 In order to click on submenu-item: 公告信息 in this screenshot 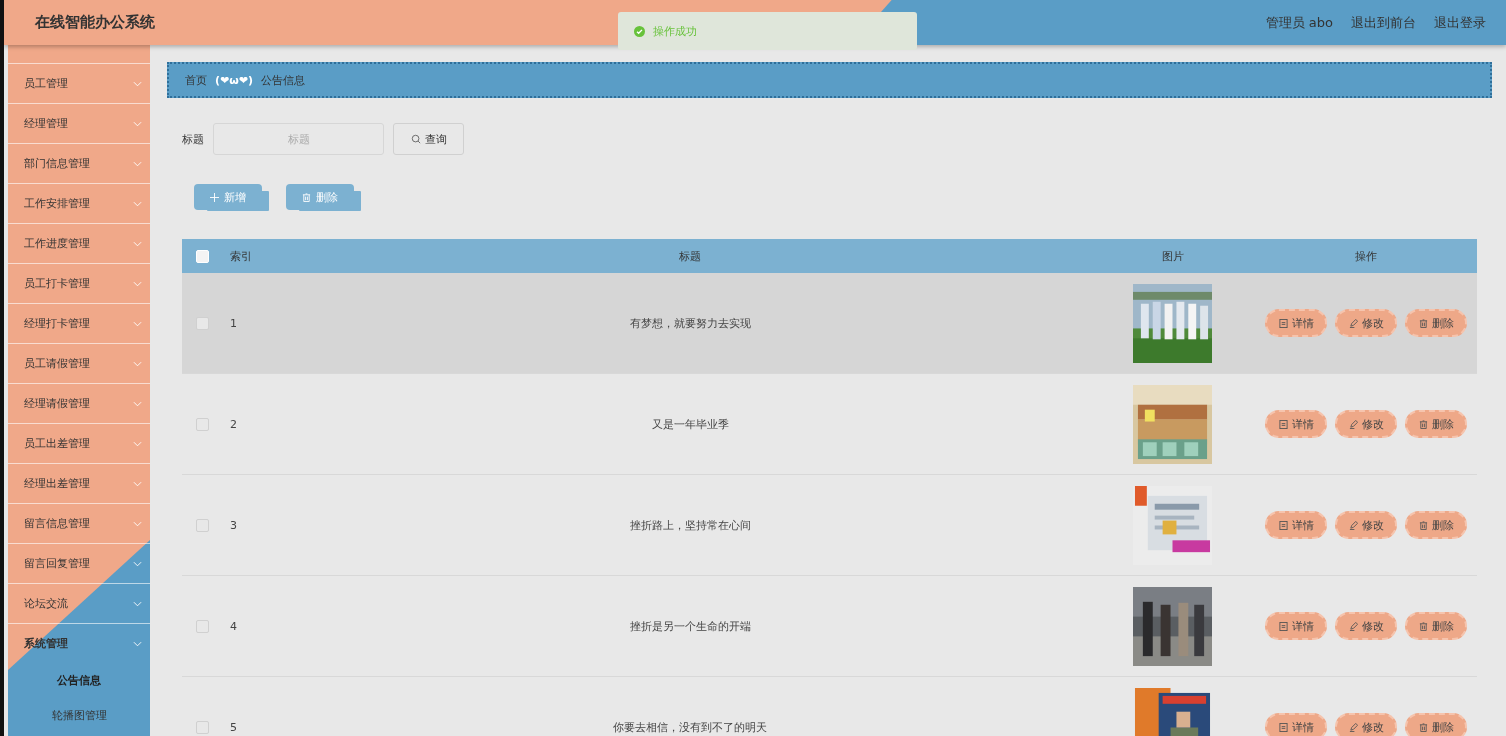, I will do `click(79, 680)`.